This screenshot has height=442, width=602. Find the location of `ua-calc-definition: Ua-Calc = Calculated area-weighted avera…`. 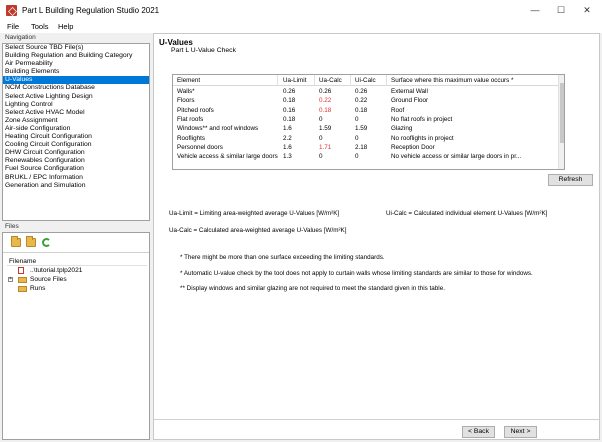

ua-calc-definition: Ua-Calc = Calculated area-weighted avera… is located at coordinates (258, 230).